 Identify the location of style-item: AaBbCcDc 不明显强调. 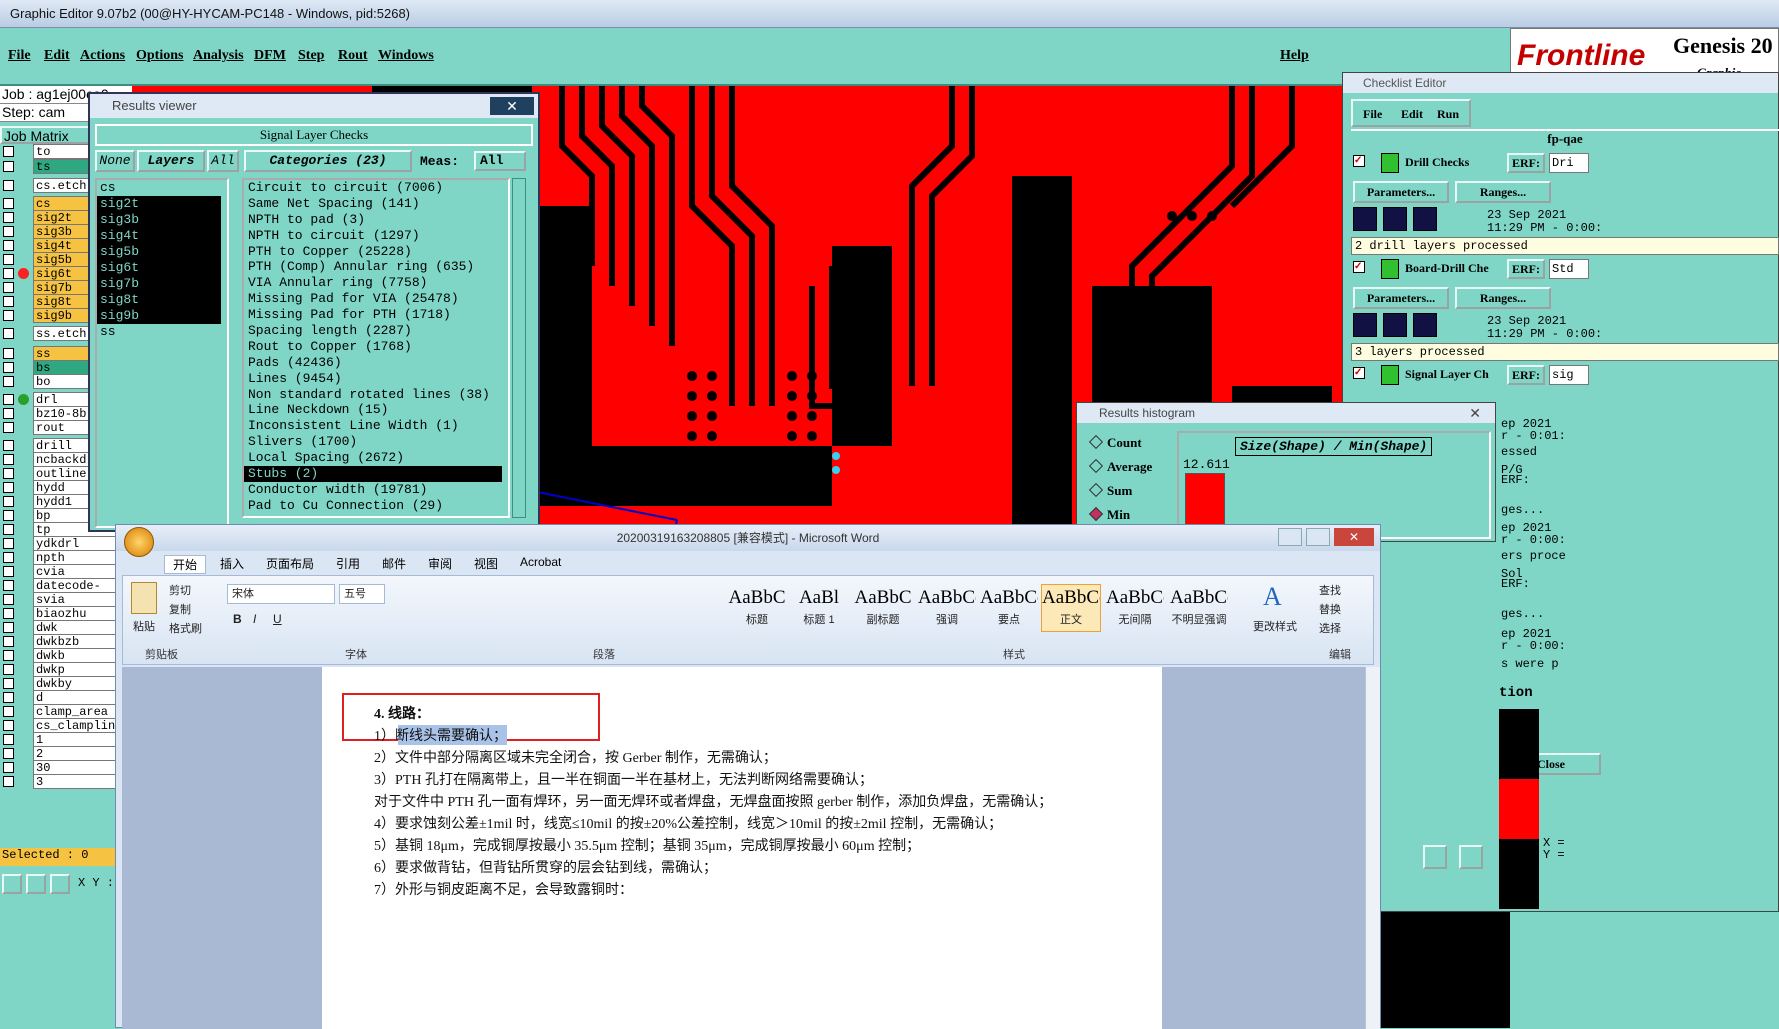
(1199, 608).